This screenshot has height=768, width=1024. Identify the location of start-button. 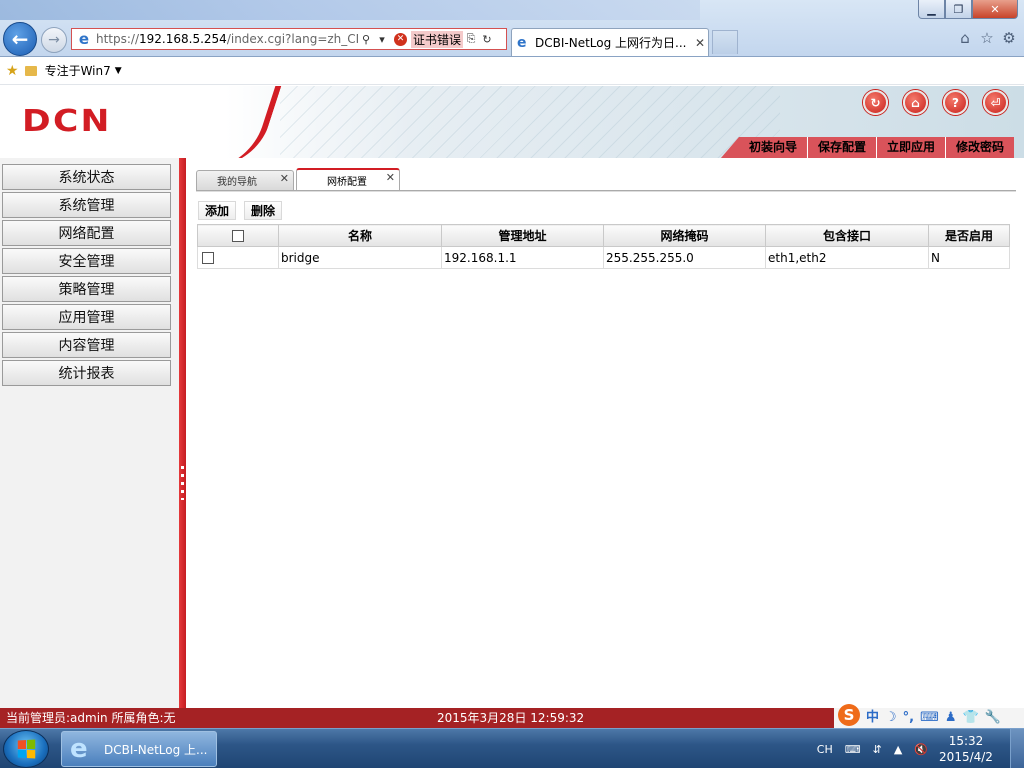
(26, 749).